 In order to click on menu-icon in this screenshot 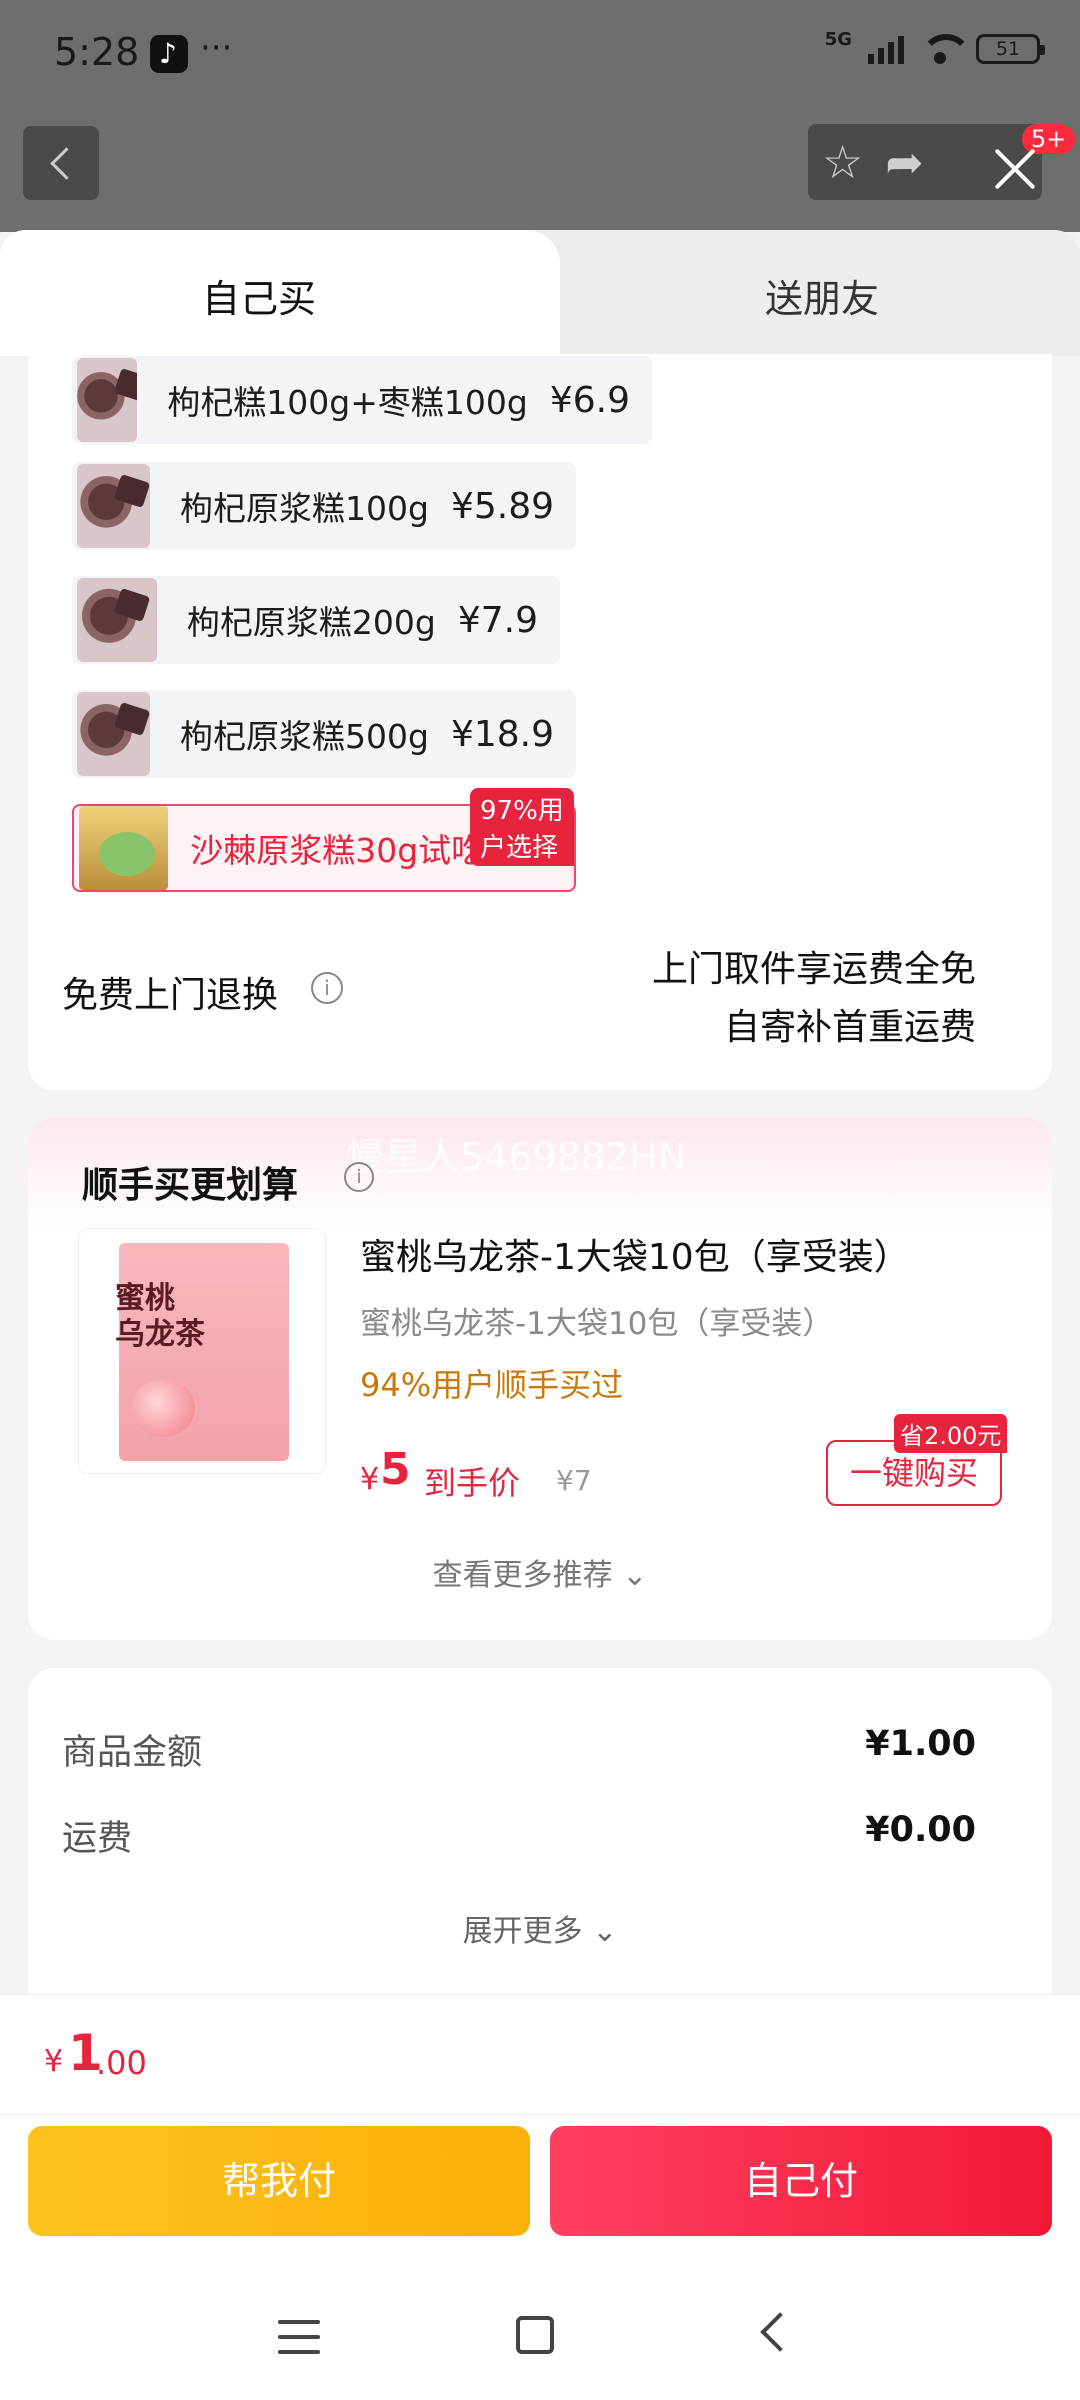, I will do `click(299, 2337)`.